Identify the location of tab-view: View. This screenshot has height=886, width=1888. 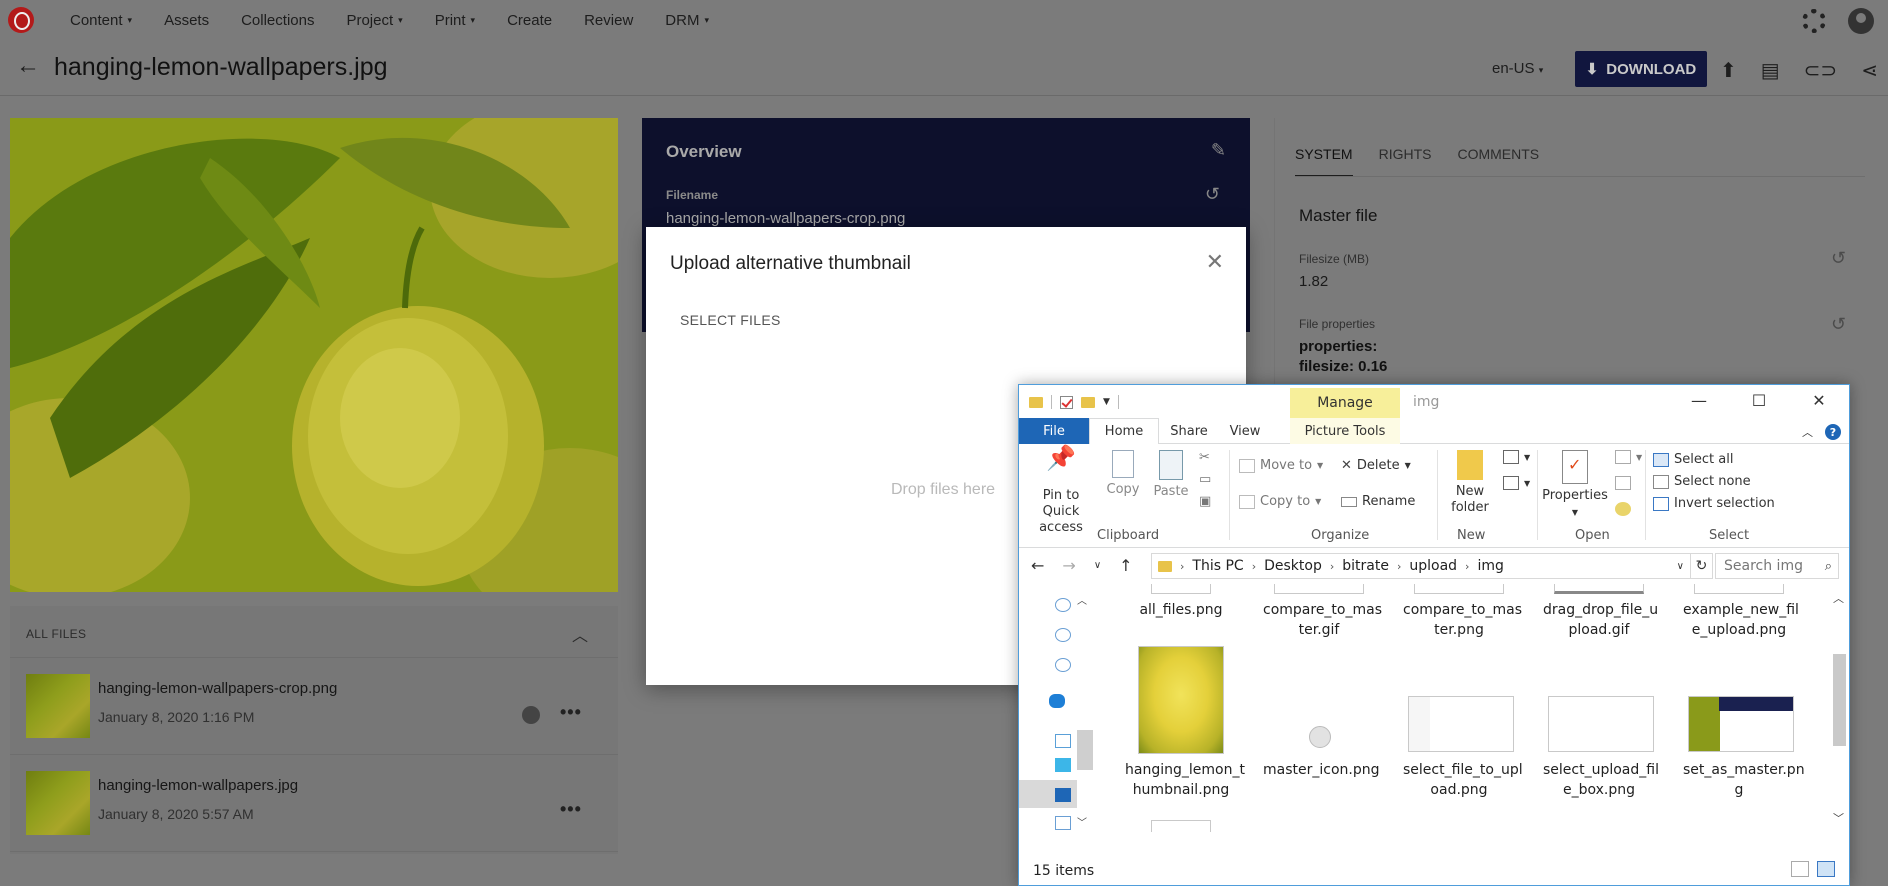
(1245, 431).